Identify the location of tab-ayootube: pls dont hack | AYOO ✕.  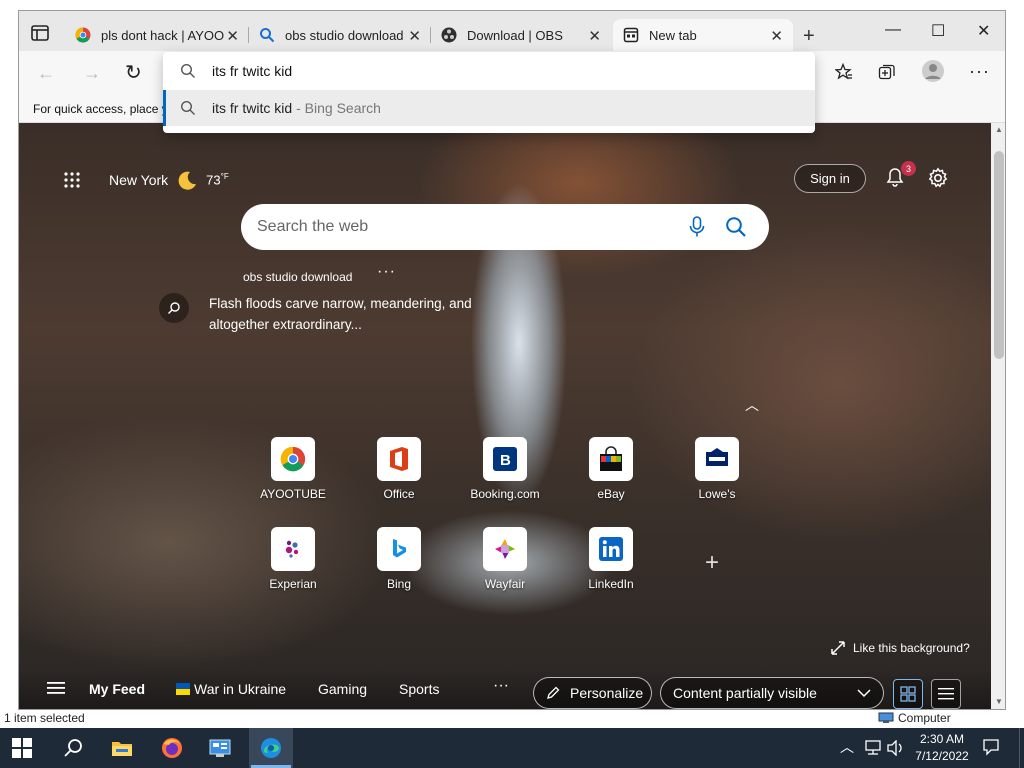
(157, 35).